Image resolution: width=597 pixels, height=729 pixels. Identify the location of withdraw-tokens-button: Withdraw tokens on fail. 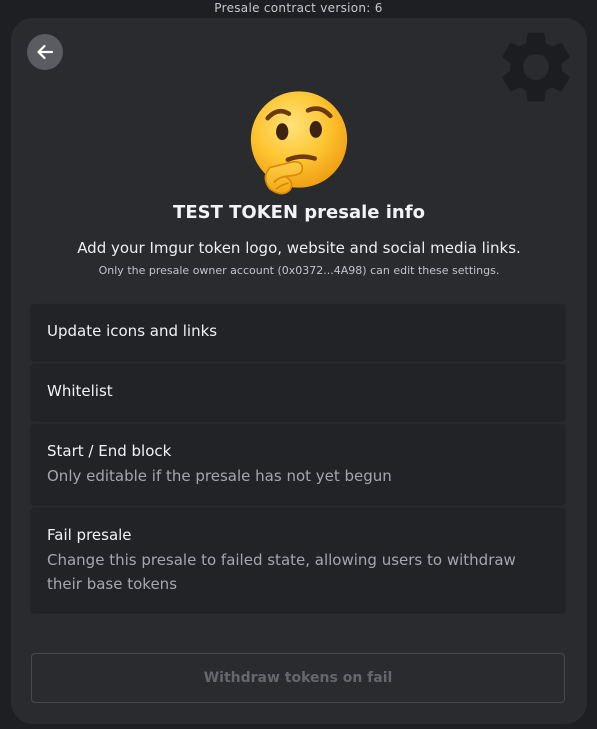
(298, 678).